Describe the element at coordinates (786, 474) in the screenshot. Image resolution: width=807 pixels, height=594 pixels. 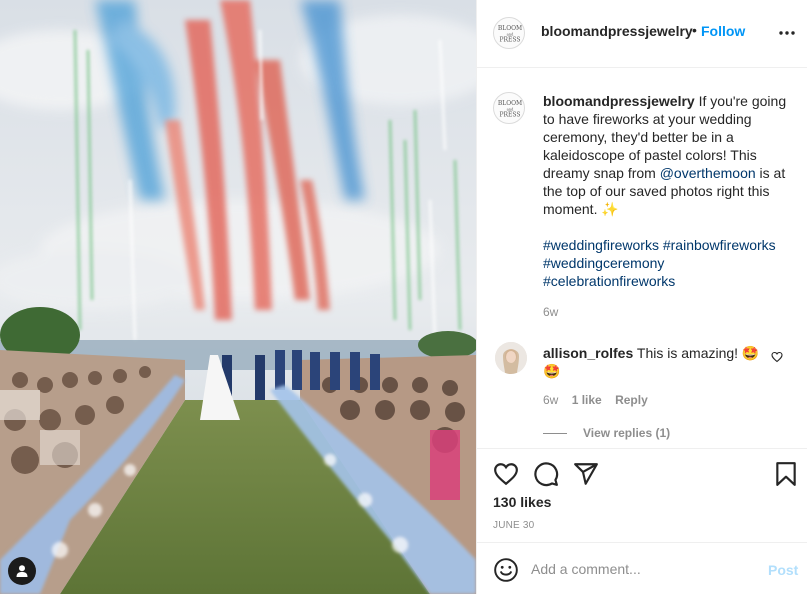
I see `bookmark-icon` at that location.